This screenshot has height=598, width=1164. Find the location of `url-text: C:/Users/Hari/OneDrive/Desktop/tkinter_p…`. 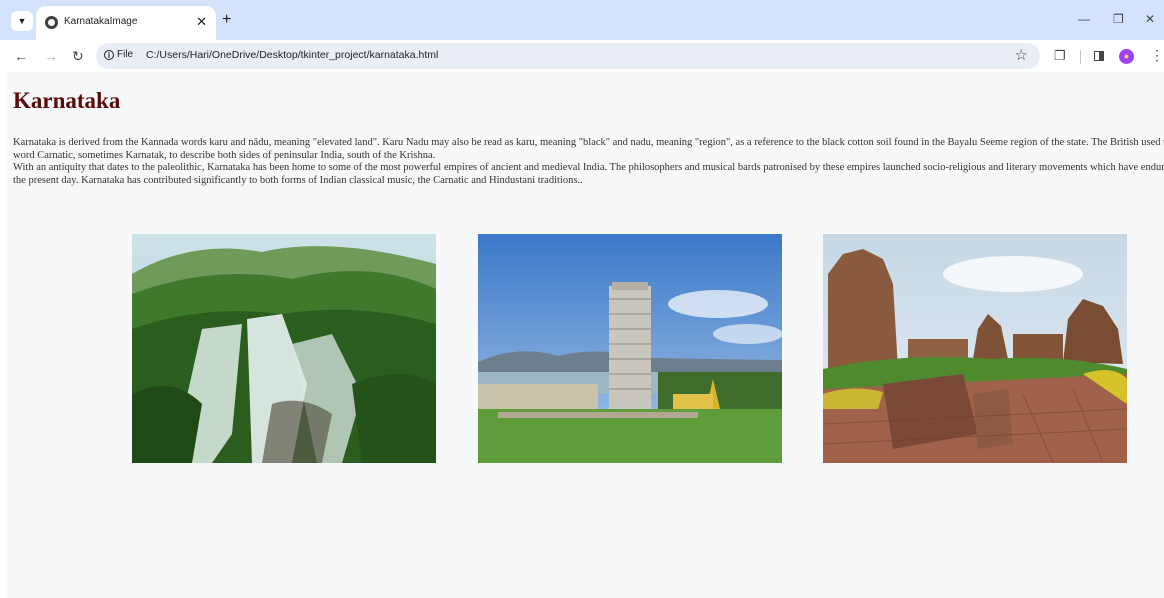

url-text: C:/Users/Hari/OneDrive/Desktop/tkinter_p… is located at coordinates (292, 55).